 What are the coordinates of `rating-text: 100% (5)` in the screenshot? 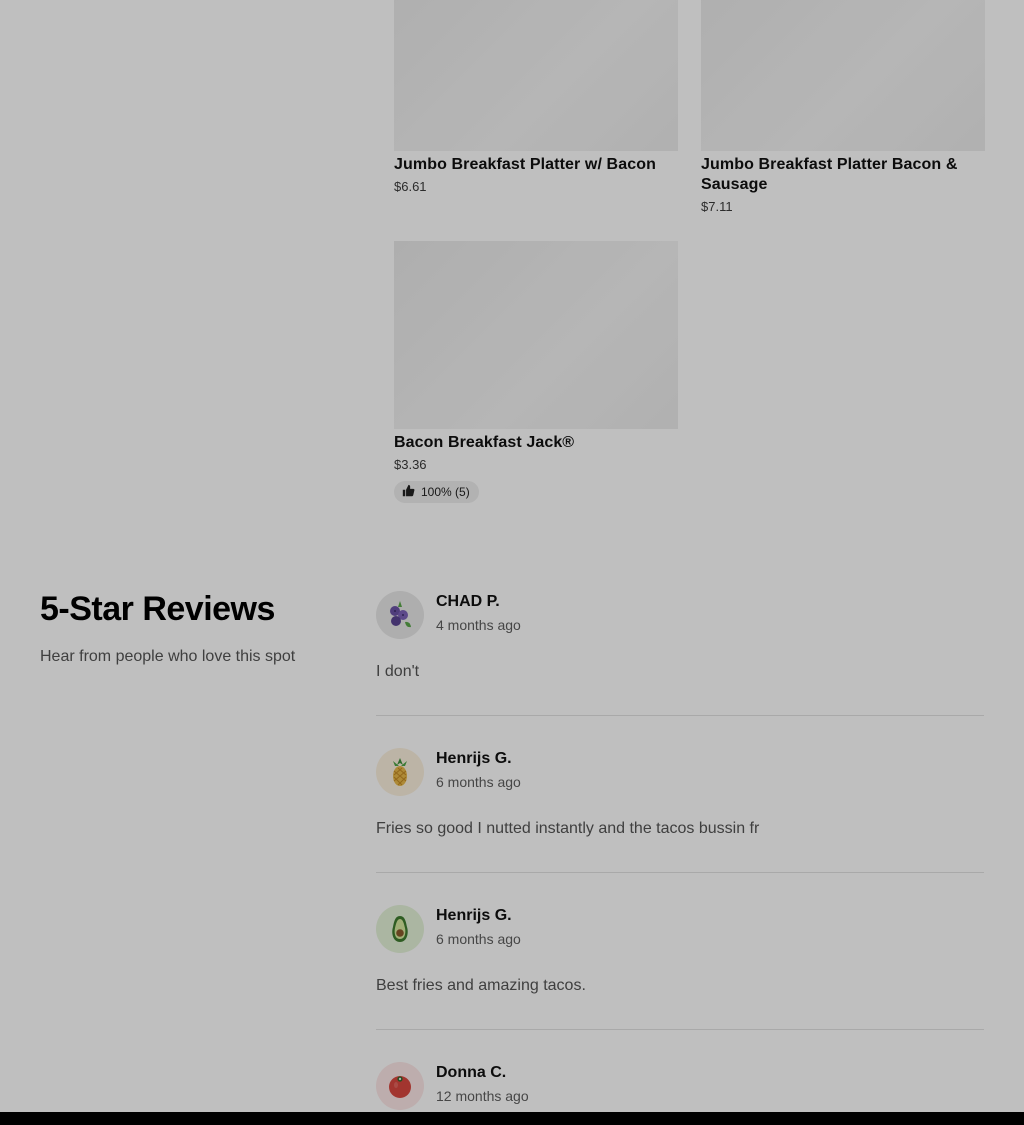 It's located at (445, 492).